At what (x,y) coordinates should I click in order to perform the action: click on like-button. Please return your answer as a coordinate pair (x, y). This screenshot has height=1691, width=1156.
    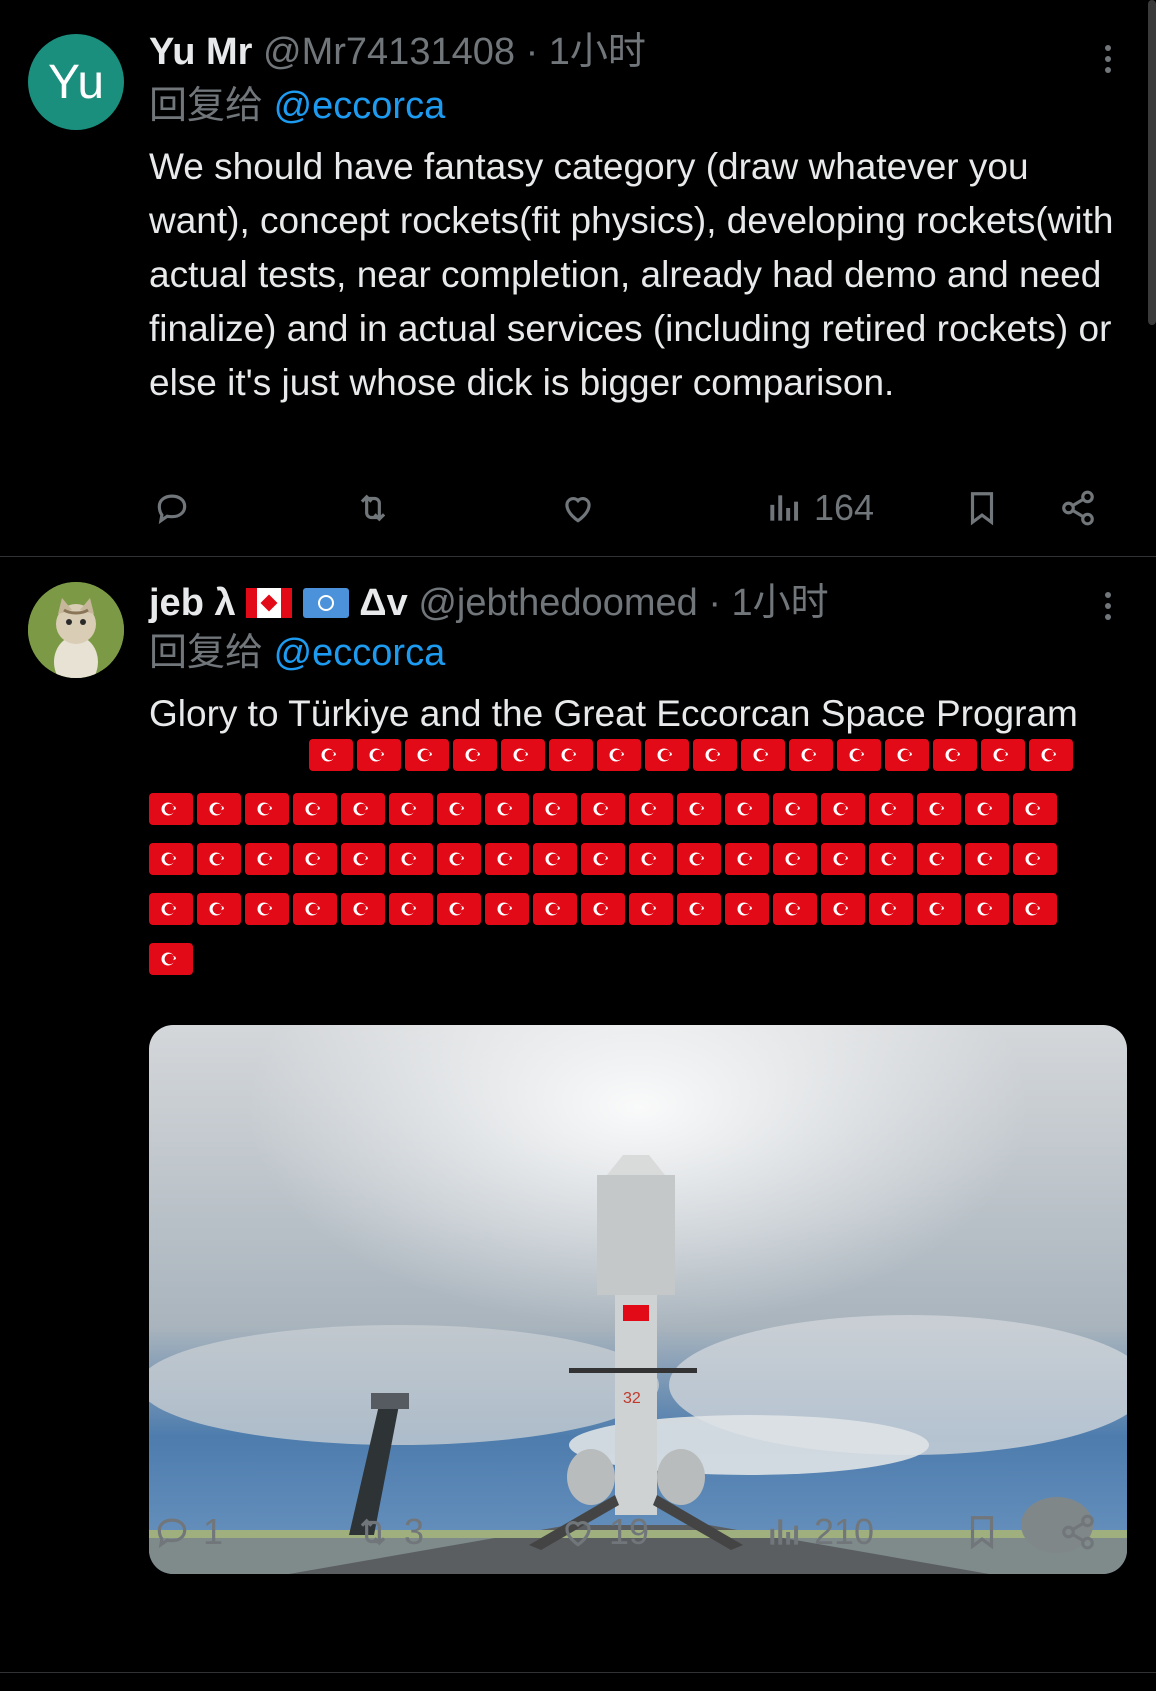
    Looking at the image, I should click on (584, 508).